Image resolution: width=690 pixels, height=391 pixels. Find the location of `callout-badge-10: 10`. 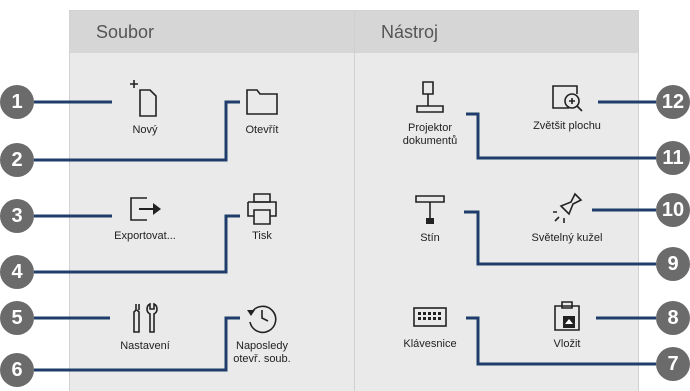

callout-badge-10: 10 is located at coordinates (673, 210).